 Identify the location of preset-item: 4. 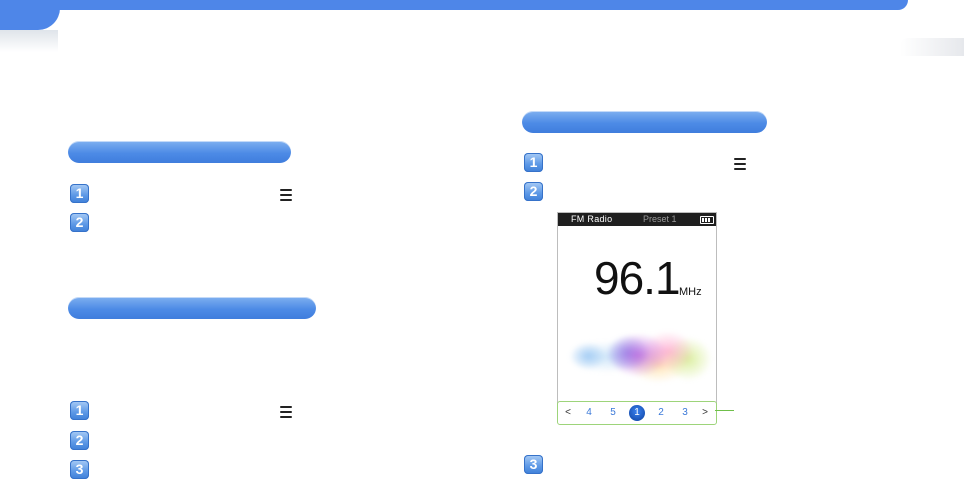
(589, 413).